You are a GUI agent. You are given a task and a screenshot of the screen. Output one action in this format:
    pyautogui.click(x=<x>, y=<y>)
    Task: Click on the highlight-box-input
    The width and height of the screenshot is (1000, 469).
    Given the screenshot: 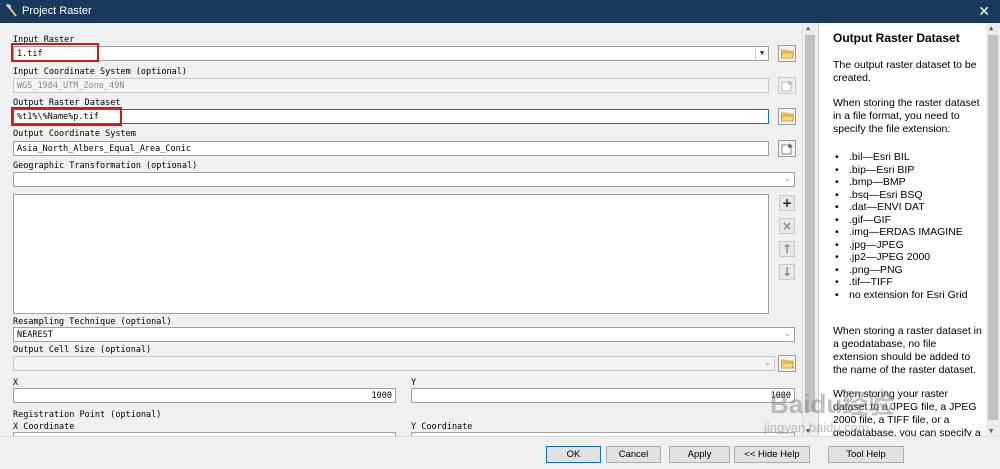 What is the action you would take?
    pyautogui.click(x=55, y=52)
    